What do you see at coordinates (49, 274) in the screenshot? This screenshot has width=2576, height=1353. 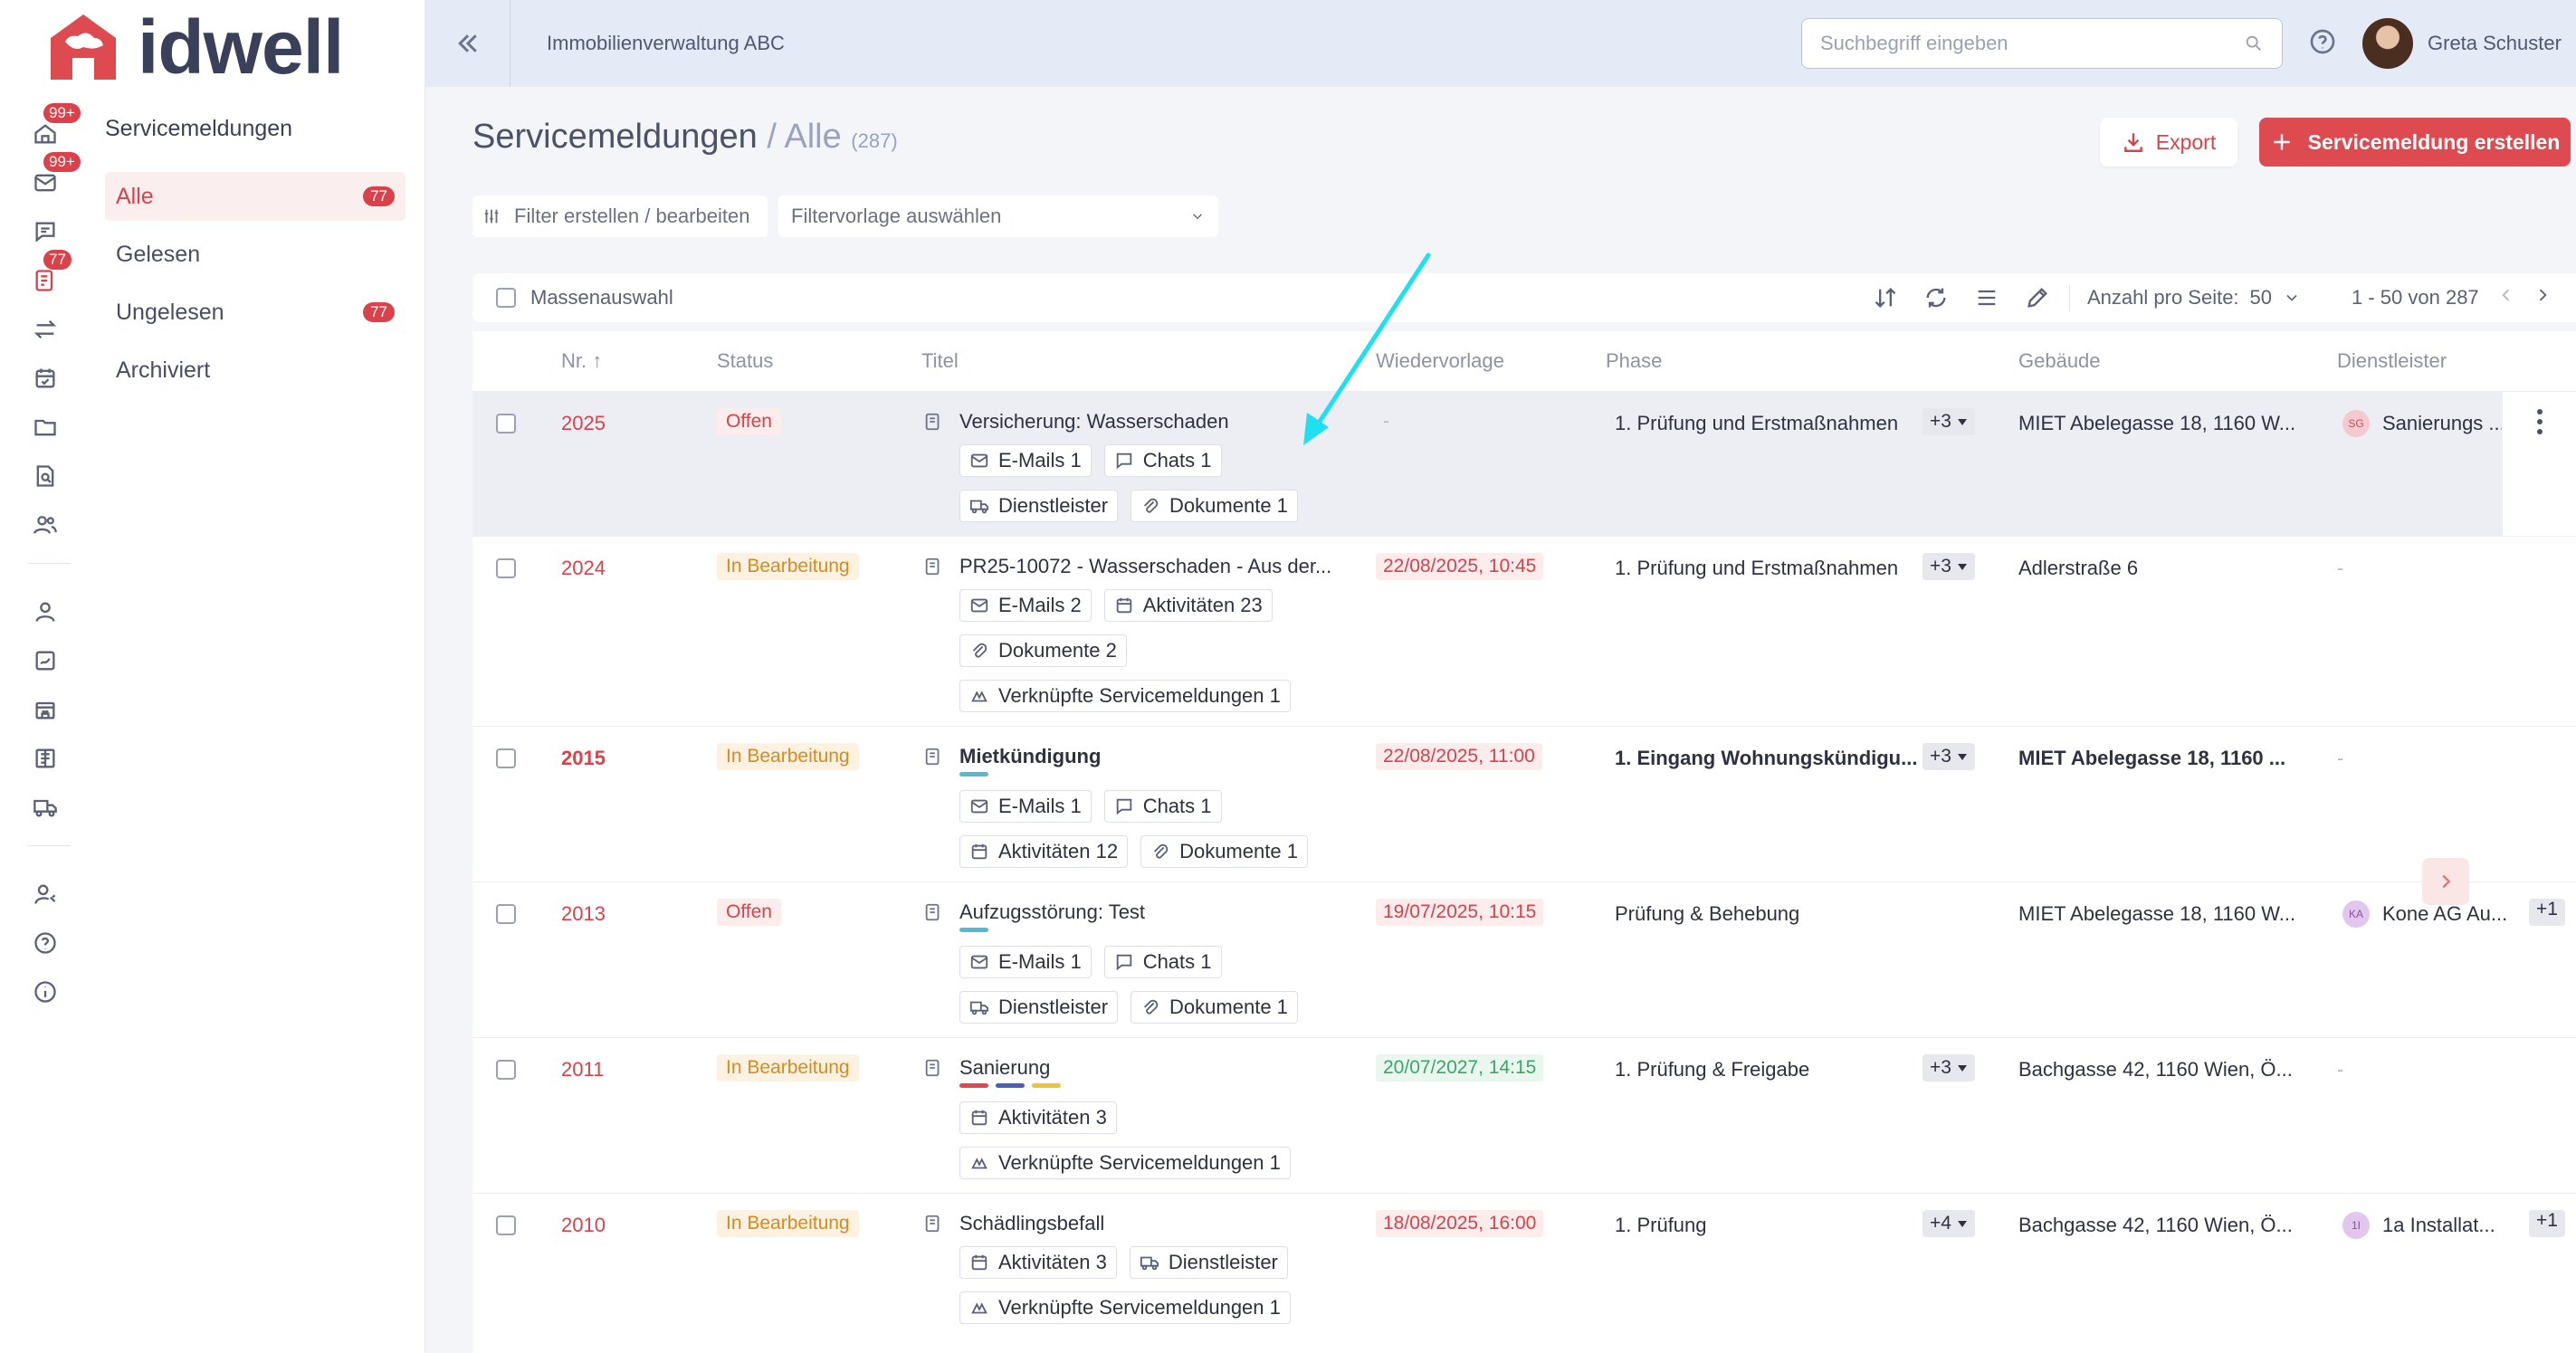 I see `rail-service-tickets: 77` at bounding box center [49, 274].